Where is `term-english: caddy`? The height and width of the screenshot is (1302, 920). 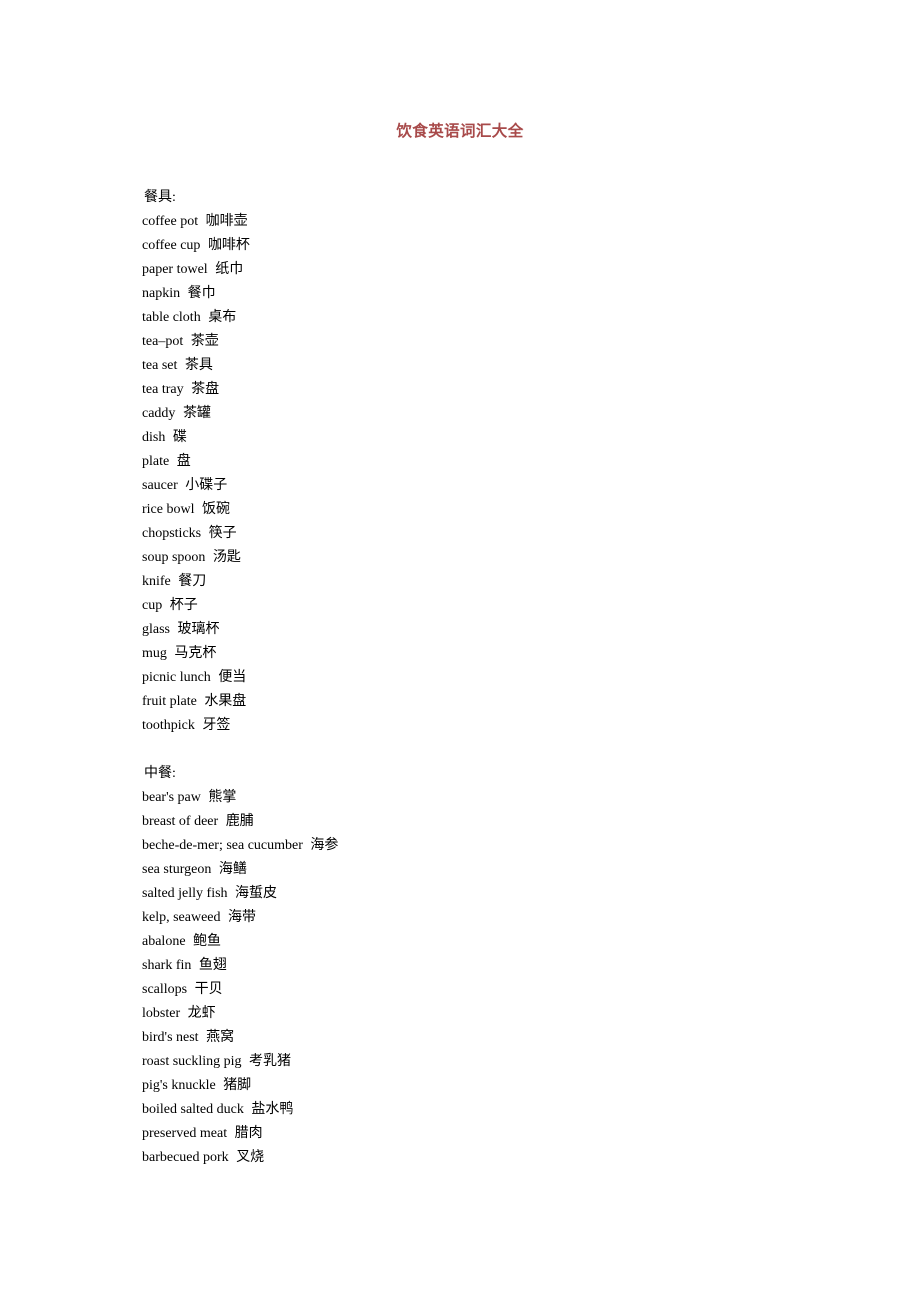
term-english: caddy is located at coordinates (159, 413).